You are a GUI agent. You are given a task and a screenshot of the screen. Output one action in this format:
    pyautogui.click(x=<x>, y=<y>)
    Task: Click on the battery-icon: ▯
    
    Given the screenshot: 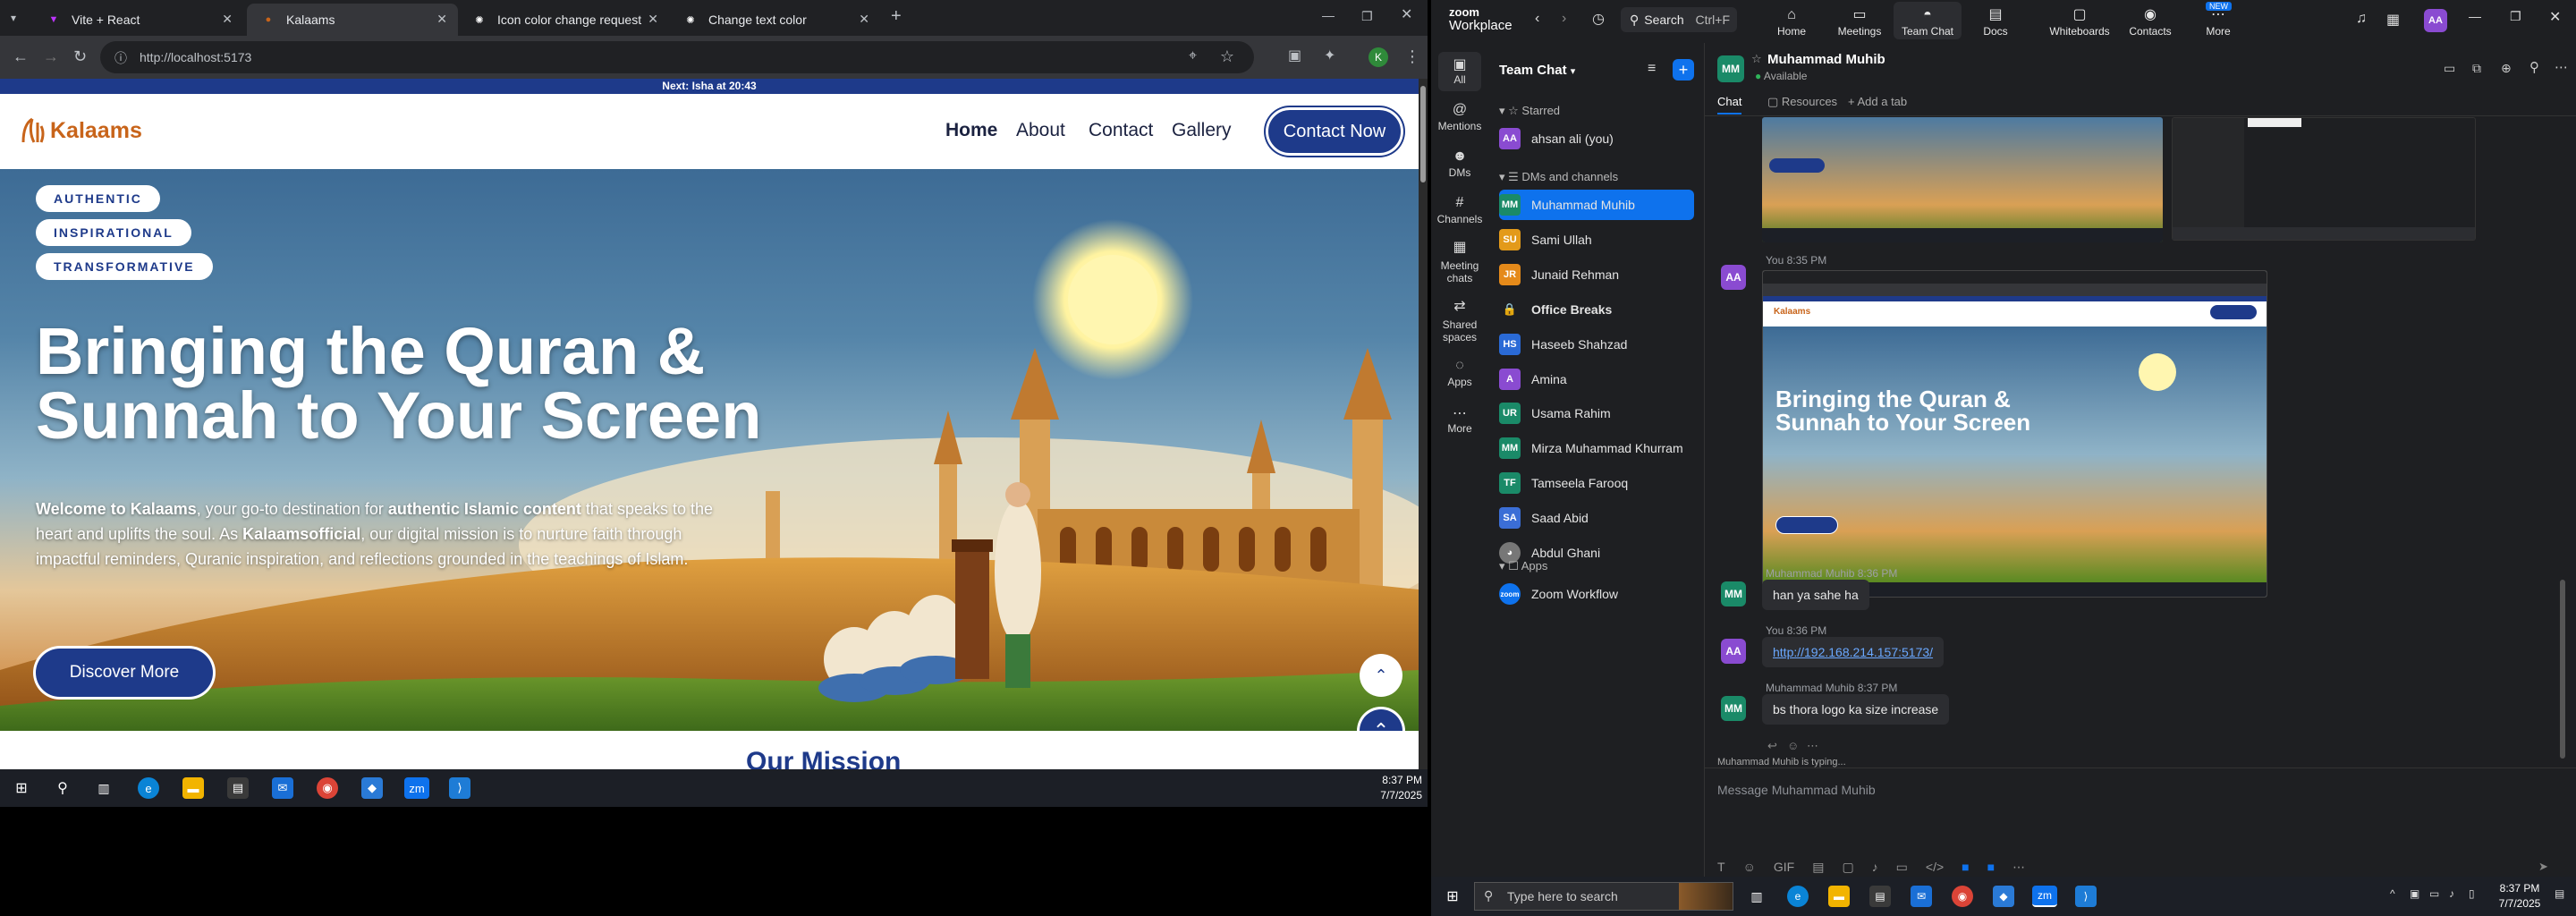 What is the action you would take?
    pyautogui.click(x=2472, y=893)
    